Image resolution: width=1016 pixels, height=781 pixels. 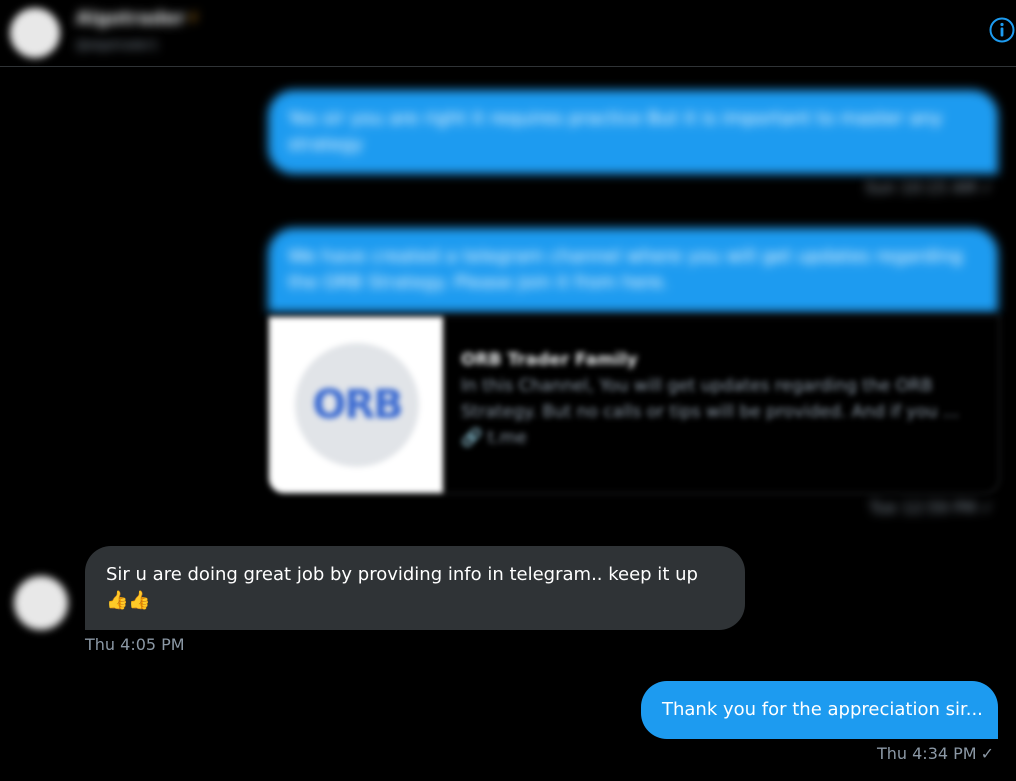 I want to click on message-timestamp: Tue 12:59 PM ✓, so click(x=931, y=507).